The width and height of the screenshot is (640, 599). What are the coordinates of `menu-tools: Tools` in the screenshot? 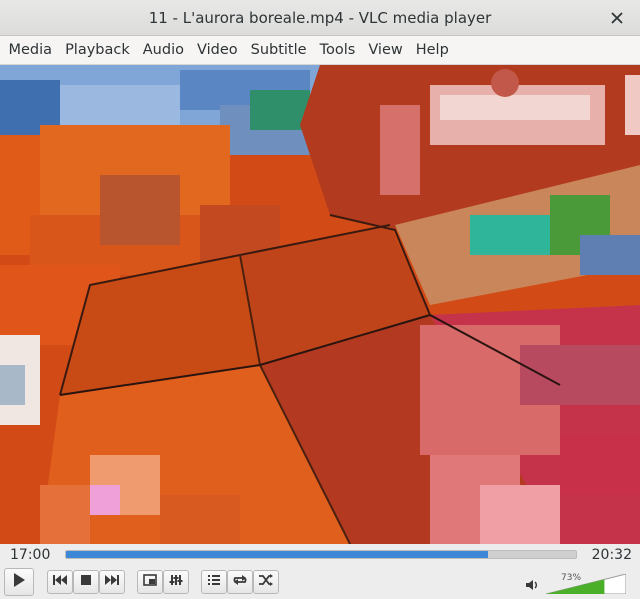 It's located at (337, 50).